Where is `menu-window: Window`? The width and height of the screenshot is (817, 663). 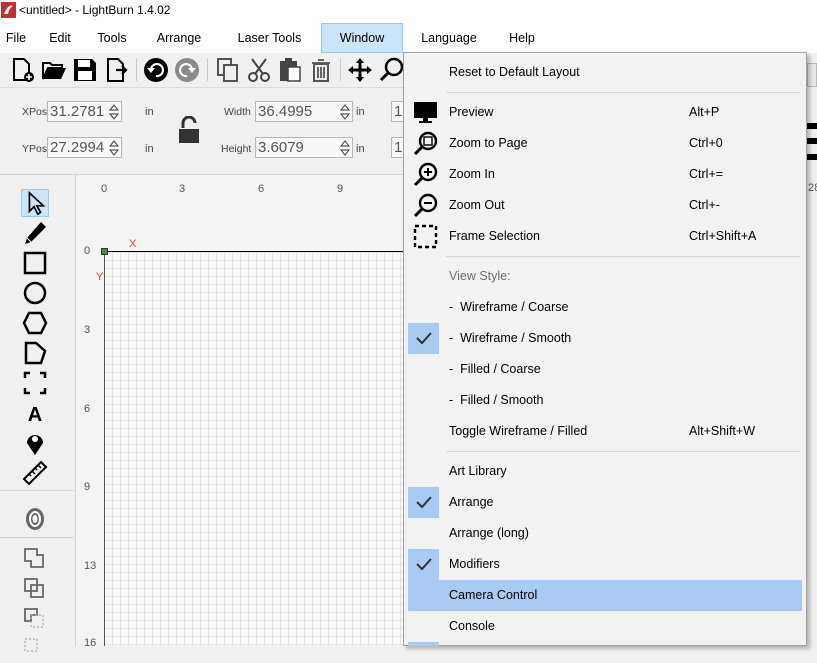
menu-window: Window is located at coordinates (362, 38).